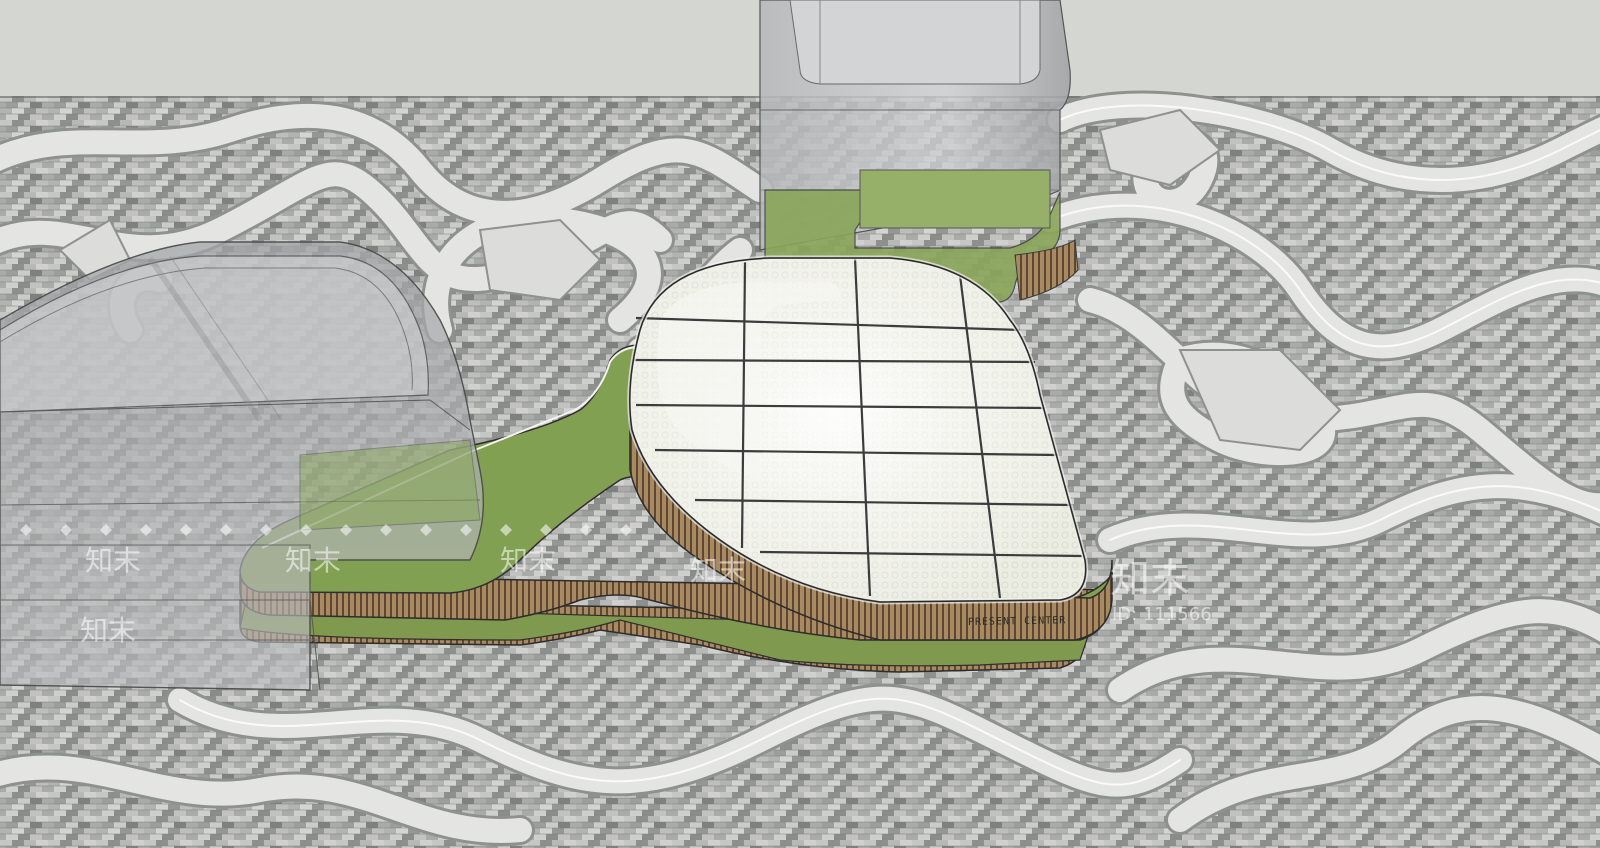 The width and height of the screenshot is (1600, 848). I want to click on left-block-green-edge, so click(390, 485).